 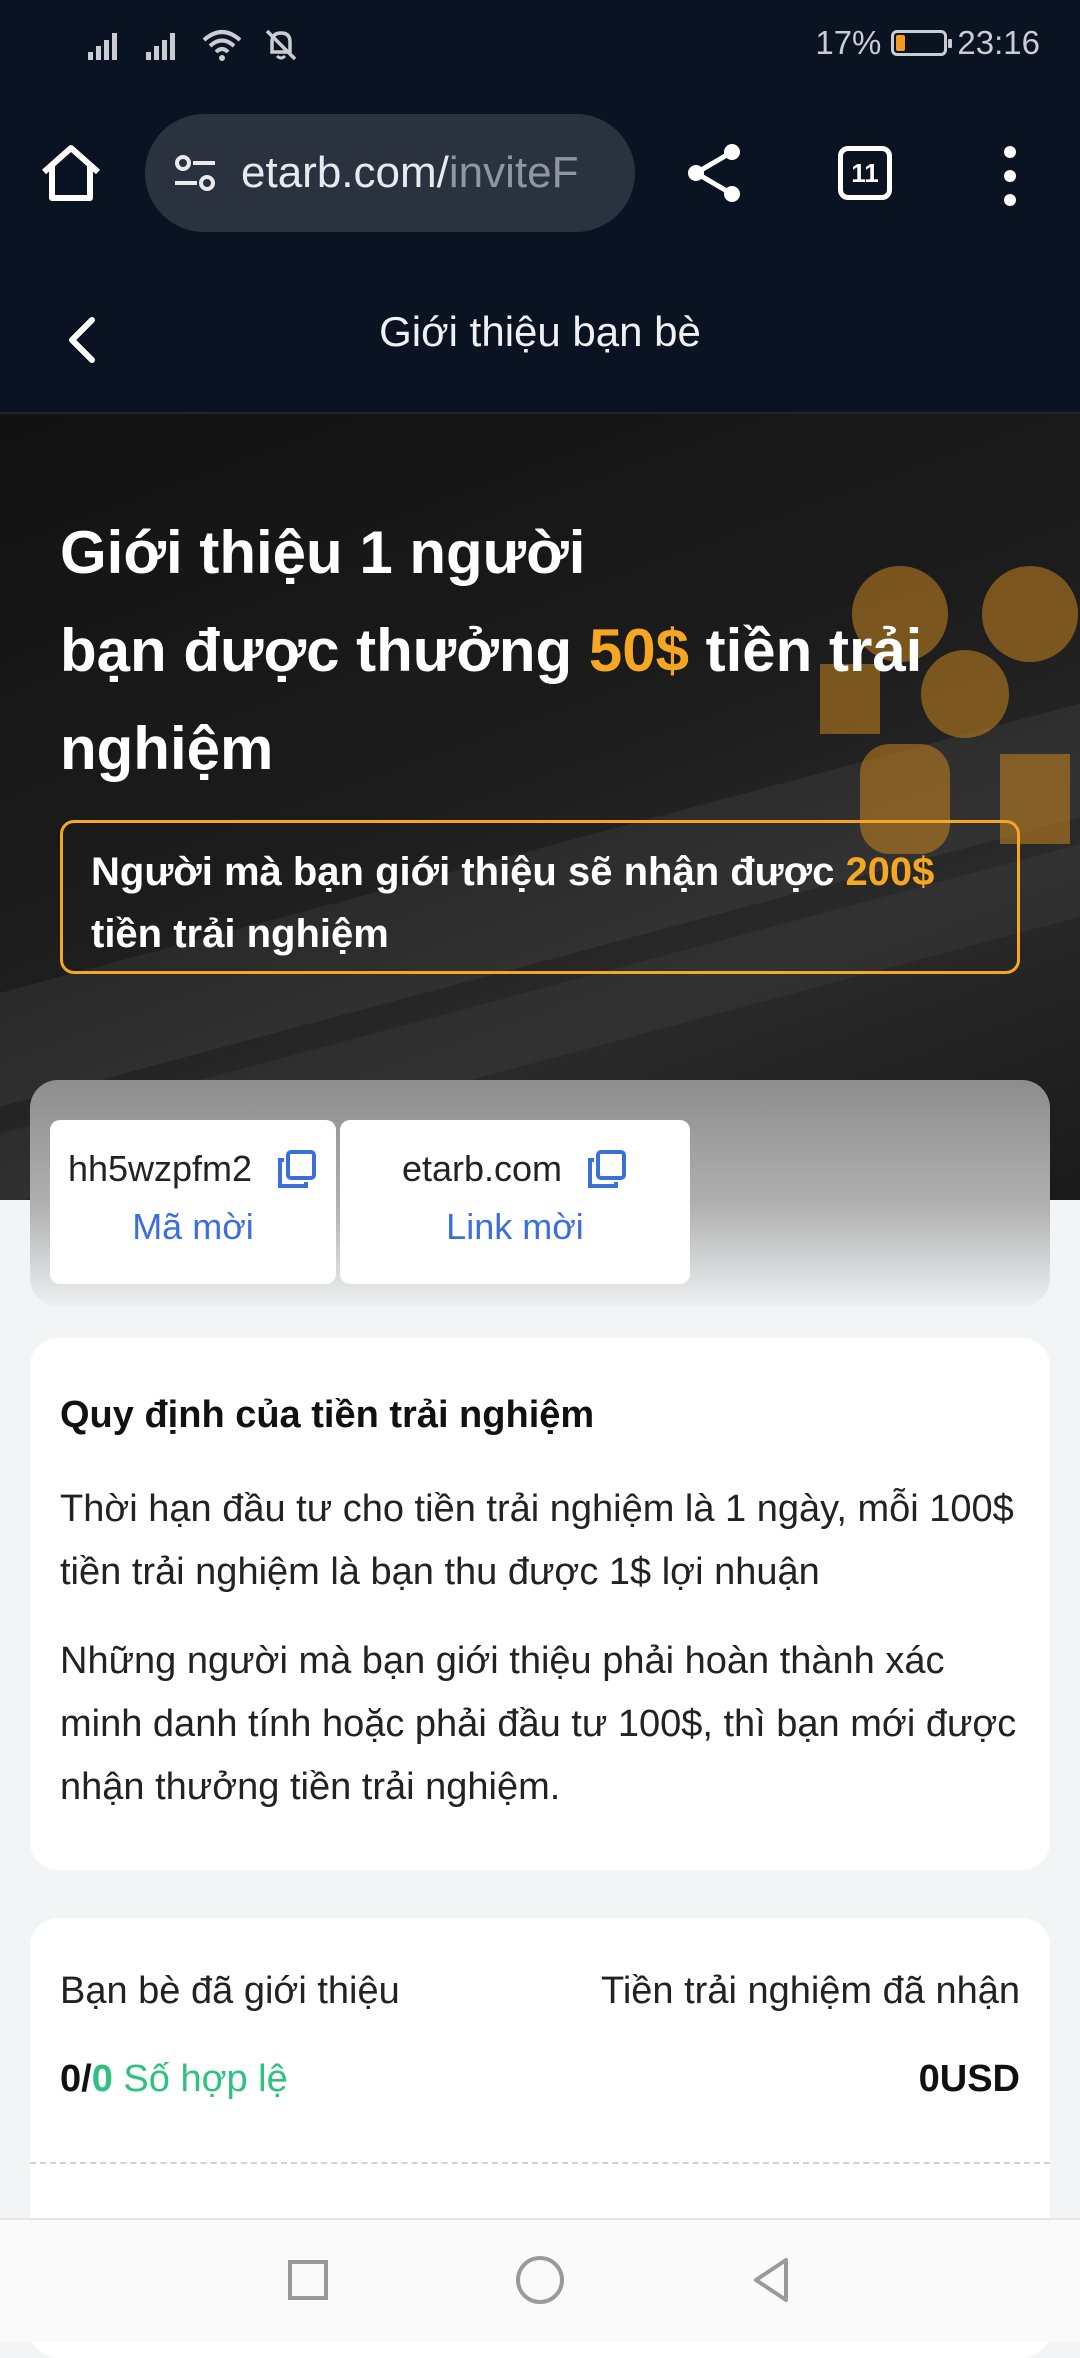 I want to click on tab-switcher-button: 11, so click(x=865, y=173).